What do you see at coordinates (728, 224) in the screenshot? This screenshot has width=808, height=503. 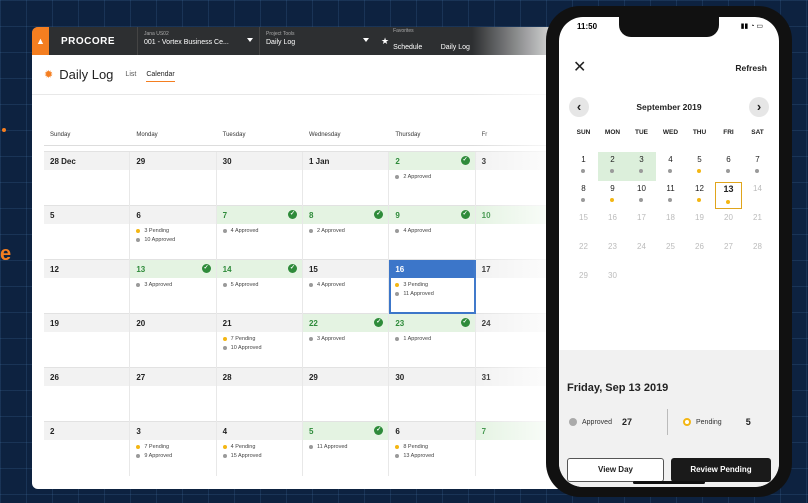 I see `month-day: 20` at bounding box center [728, 224].